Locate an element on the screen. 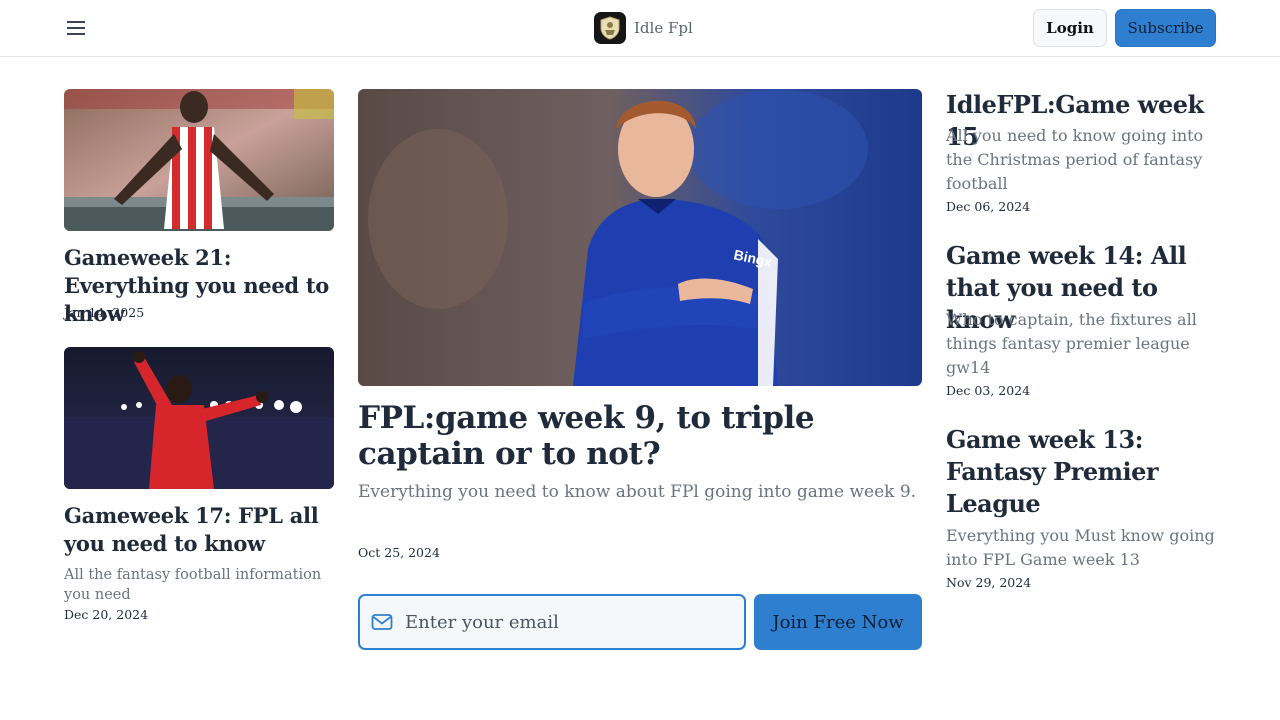 Image resolution: width=1280 pixels, height=720 pixels. mail-icon is located at coordinates (382, 622).